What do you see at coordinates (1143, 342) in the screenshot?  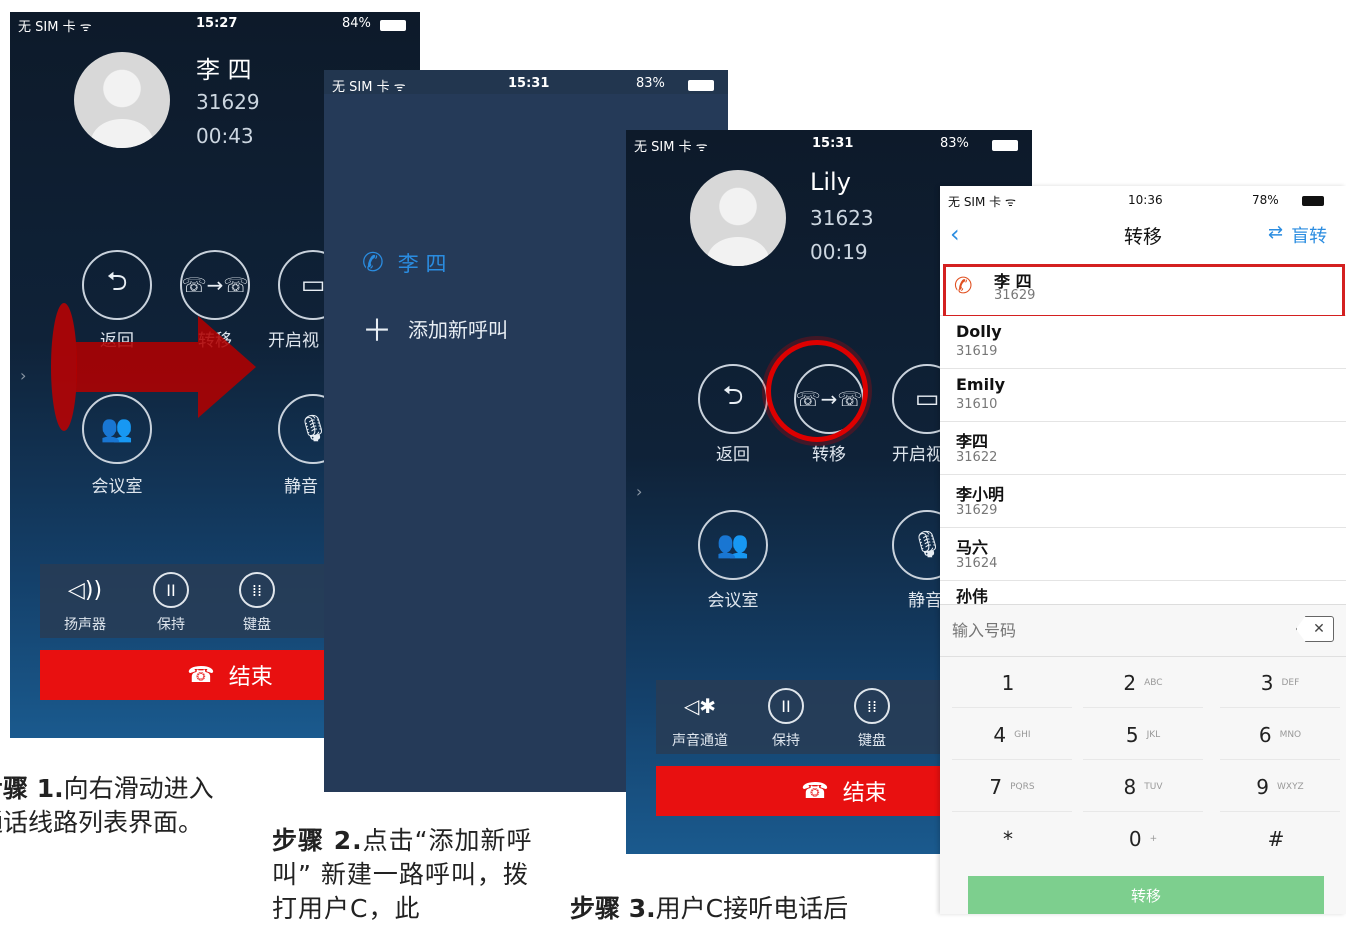 I see `contact-row: Dolly 31619` at bounding box center [1143, 342].